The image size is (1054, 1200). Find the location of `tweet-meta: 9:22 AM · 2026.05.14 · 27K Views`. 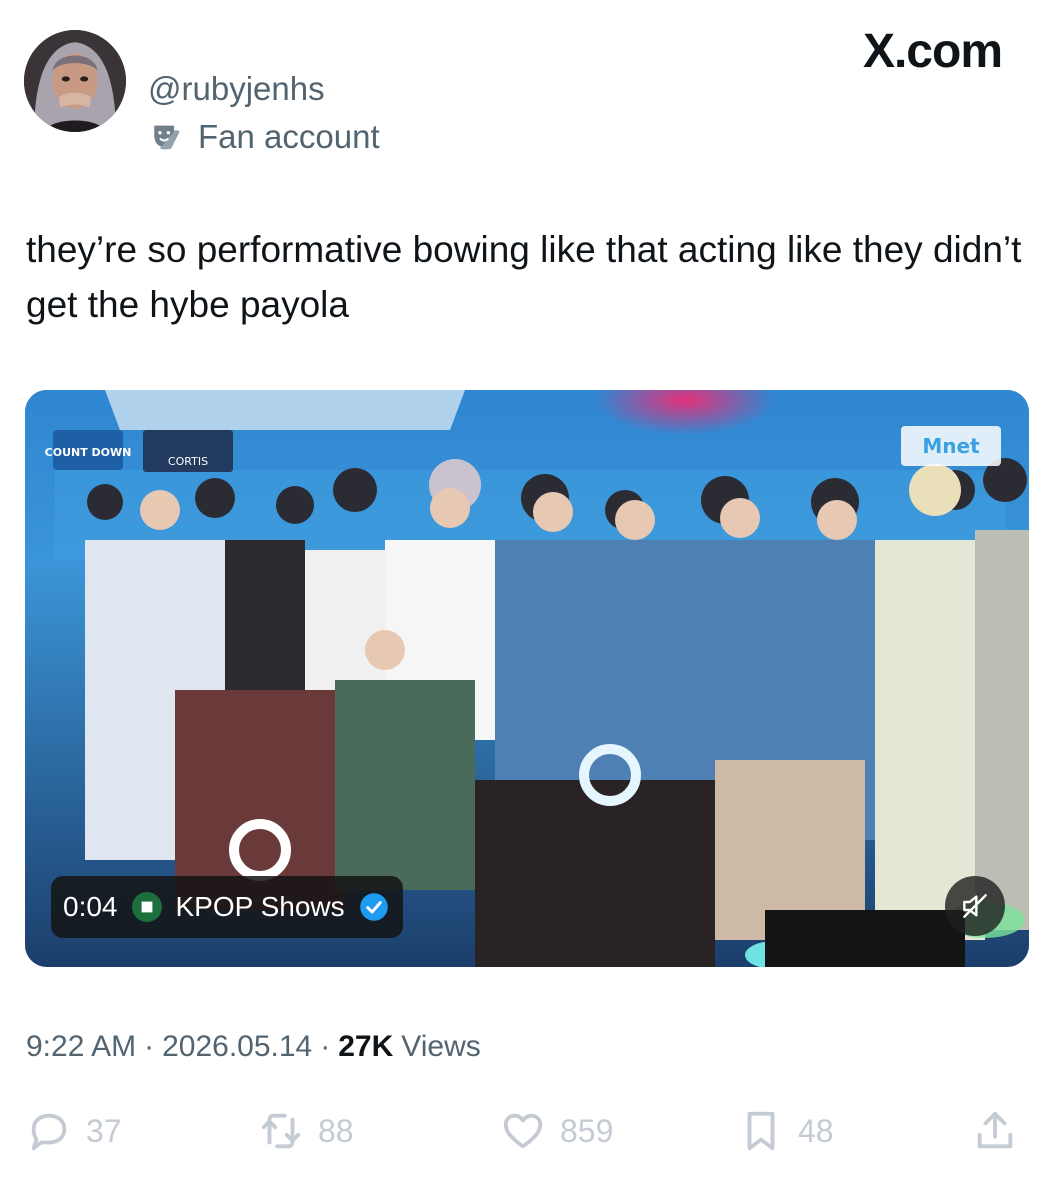

tweet-meta: 9:22 AM · 2026.05.14 · 27K Views is located at coordinates (253, 1047).